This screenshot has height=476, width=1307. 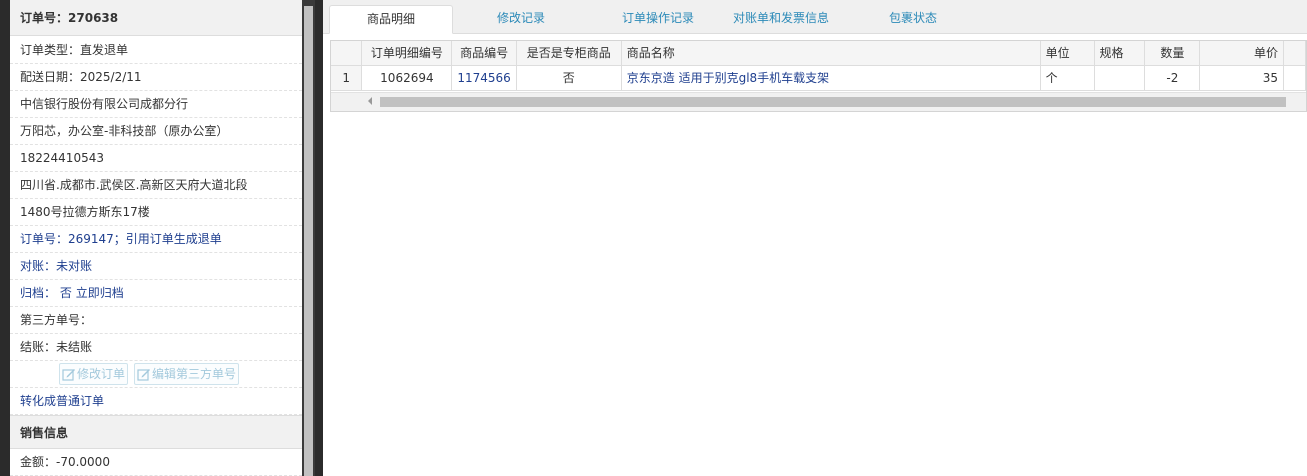 I want to click on edit-third-party-button: 编辑第三方单号, so click(x=187, y=374).